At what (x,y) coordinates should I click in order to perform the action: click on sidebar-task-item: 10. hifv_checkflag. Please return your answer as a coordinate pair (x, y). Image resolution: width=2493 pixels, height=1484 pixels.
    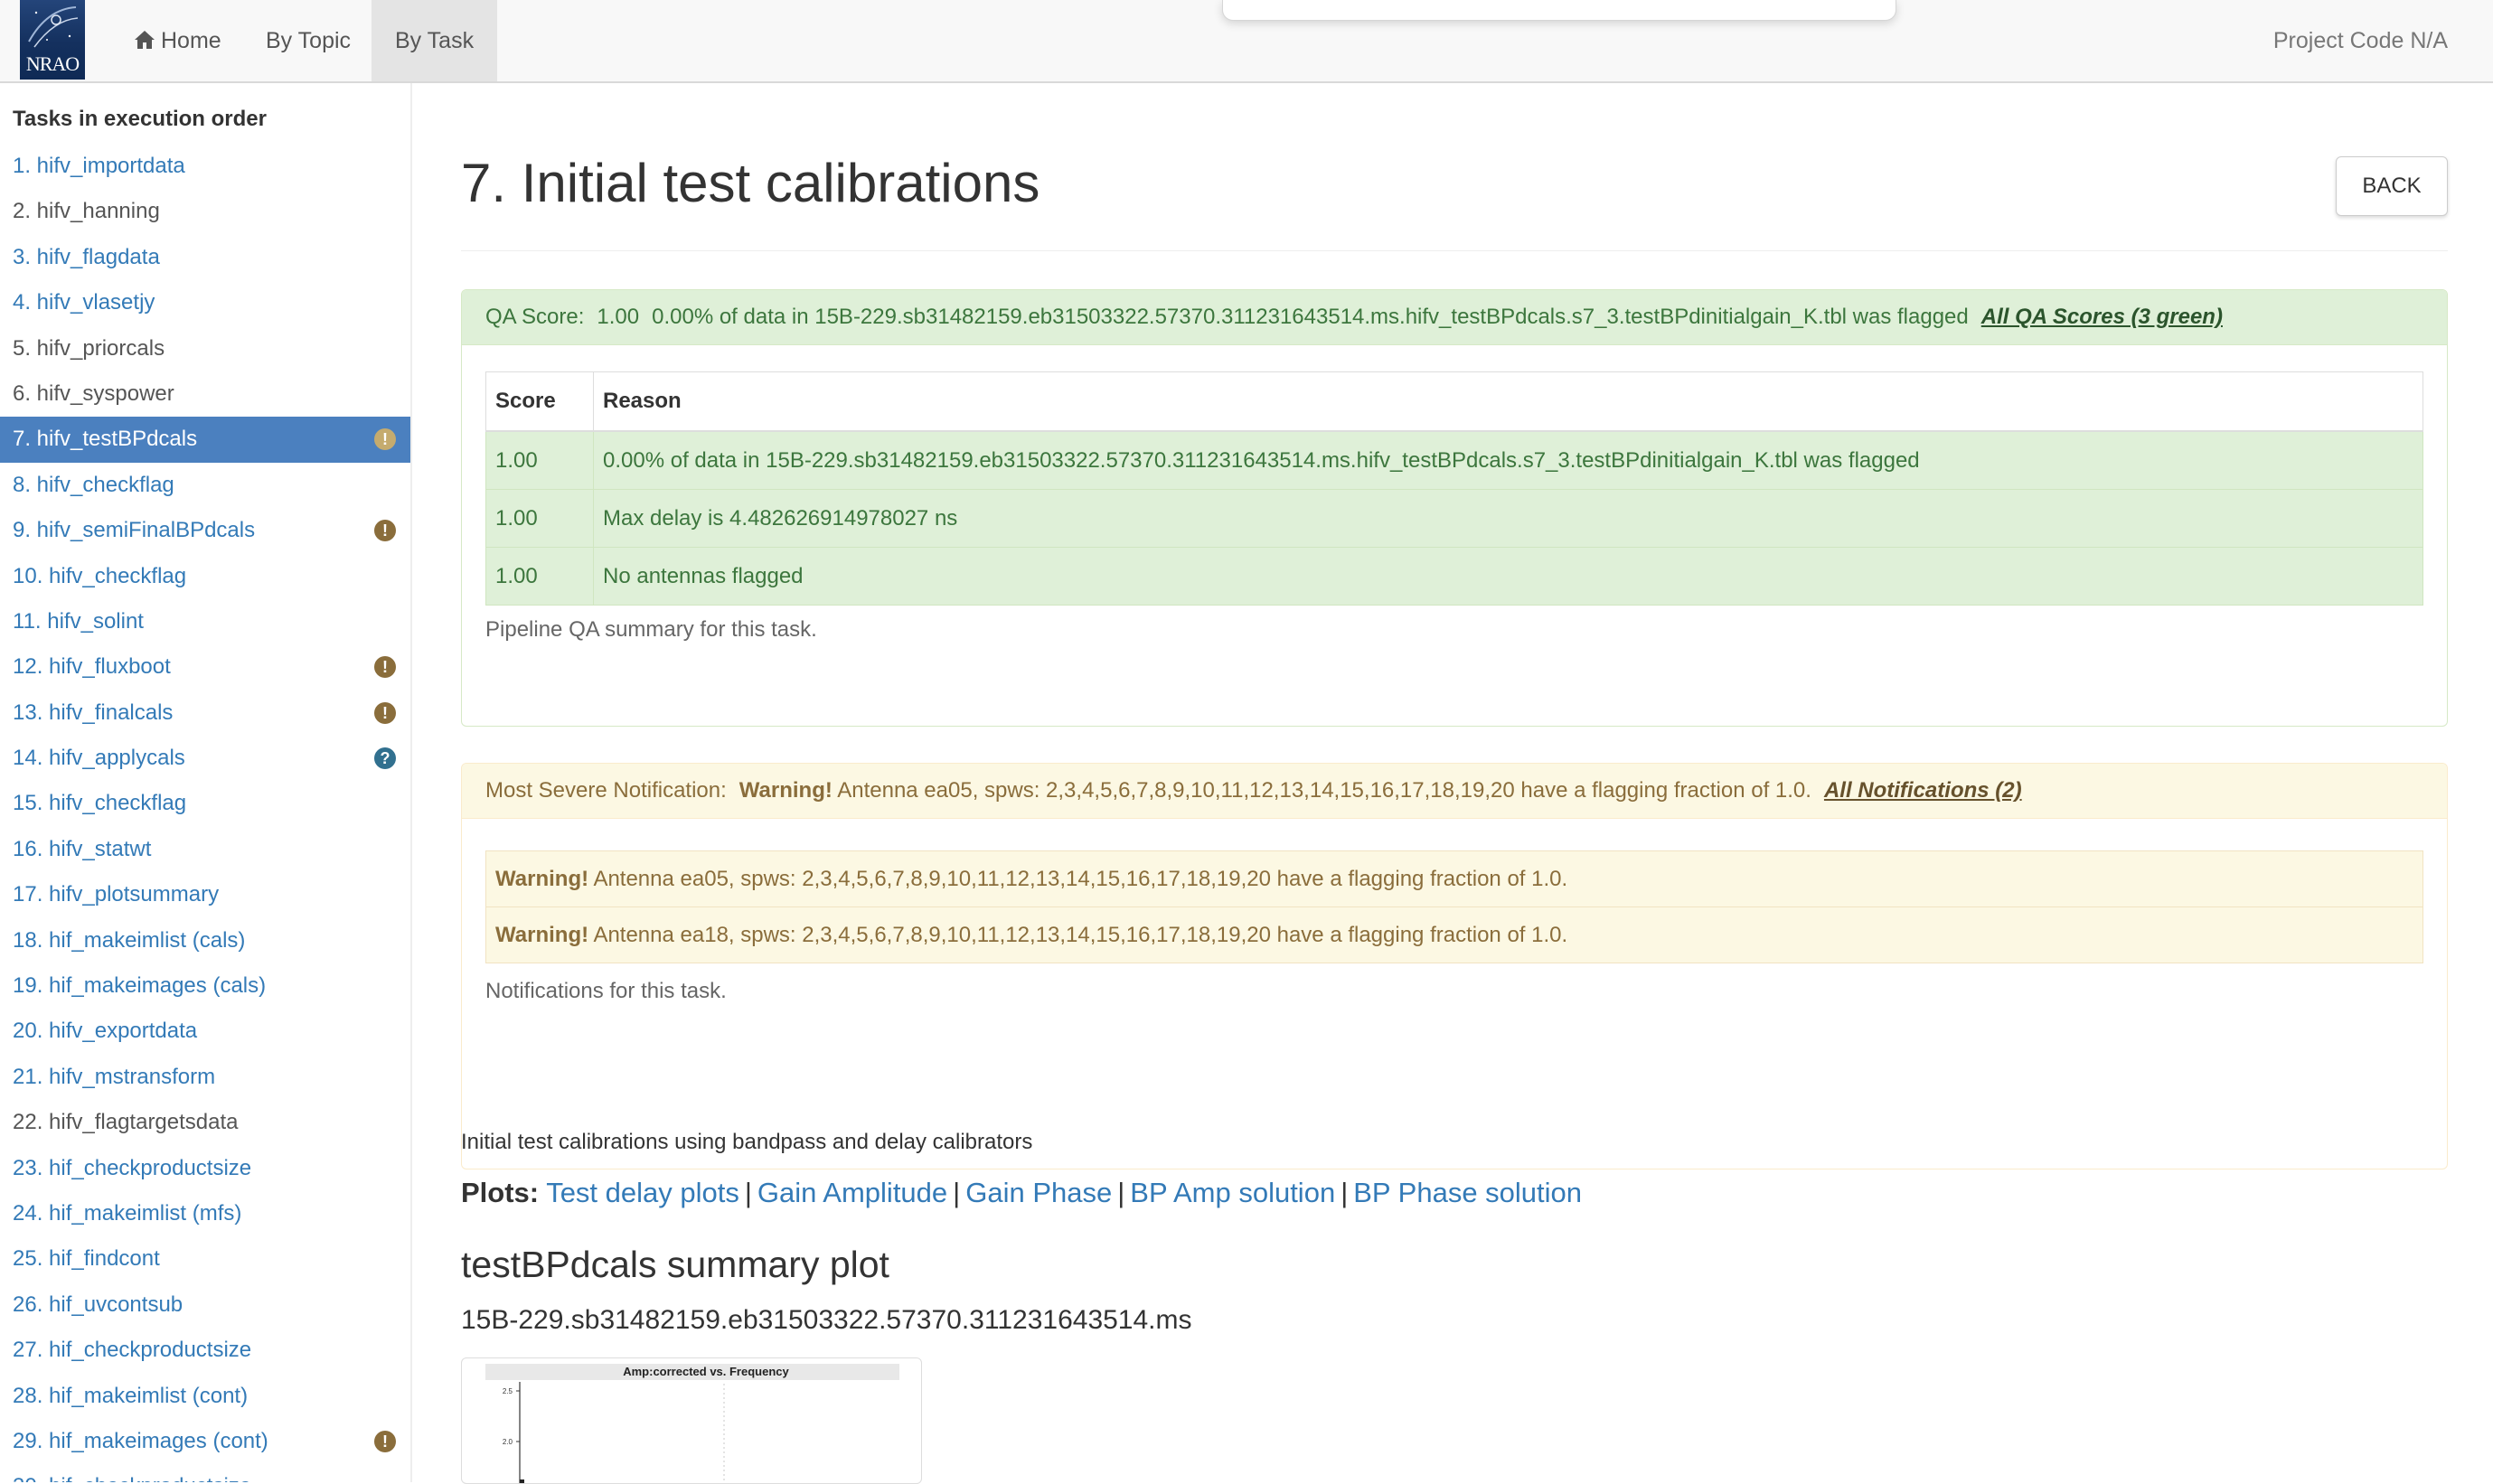
    Looking at the image, I should click on (205, 576).